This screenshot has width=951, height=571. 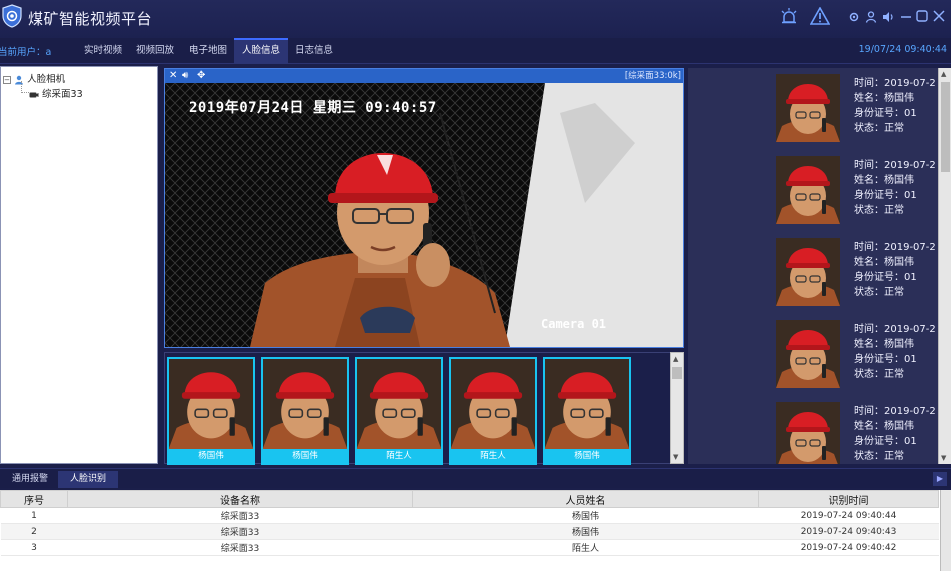 I want to click on collapse-toggle-icon: −, so click(x=7, y=79).